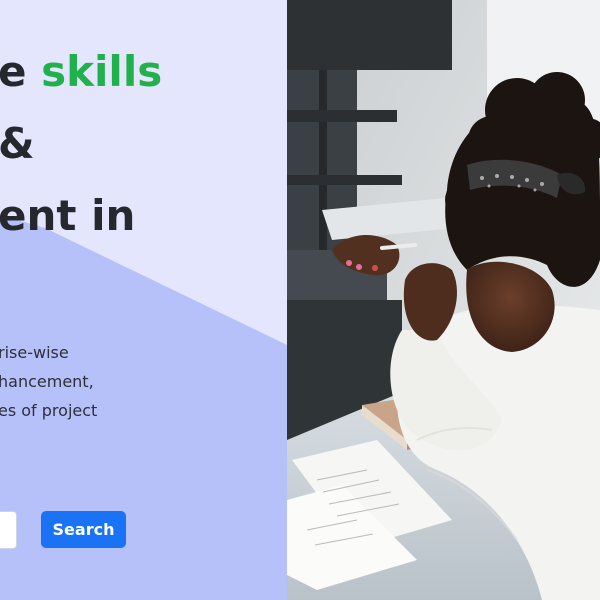  Describe the element at coordinates (34, 352) in the screenshot. I see `description-line-1: rise-wise` at that location.